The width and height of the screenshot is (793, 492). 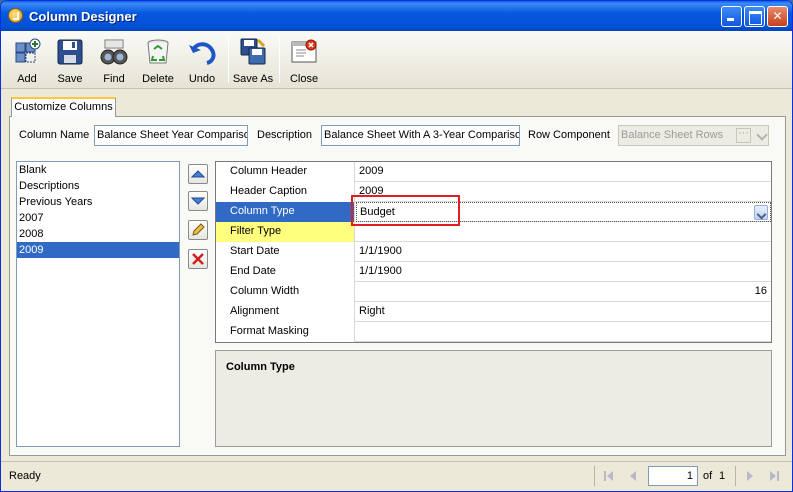 I want to click on property-value: 16, so click(x=760, y=291).